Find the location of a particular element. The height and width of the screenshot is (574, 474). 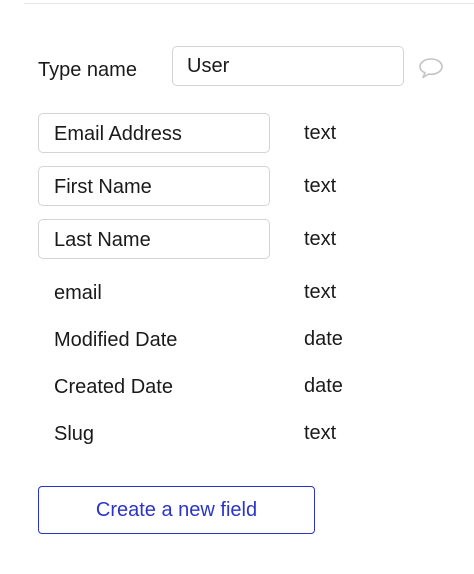

type-name-label: Type name is located at coordinates (87, 70).